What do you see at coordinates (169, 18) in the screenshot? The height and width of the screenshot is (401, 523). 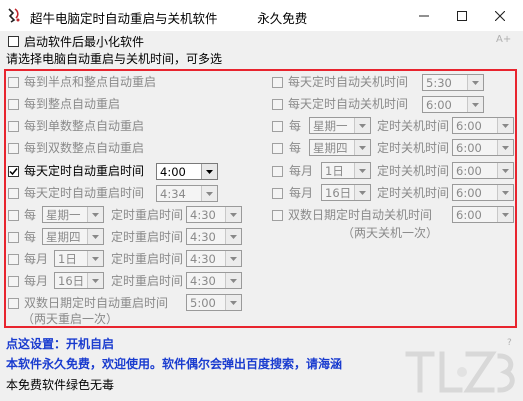 I see `window-title: 超牛电脑定时自动重启与关机软件 永久免费` at bounding box center [169, 18].